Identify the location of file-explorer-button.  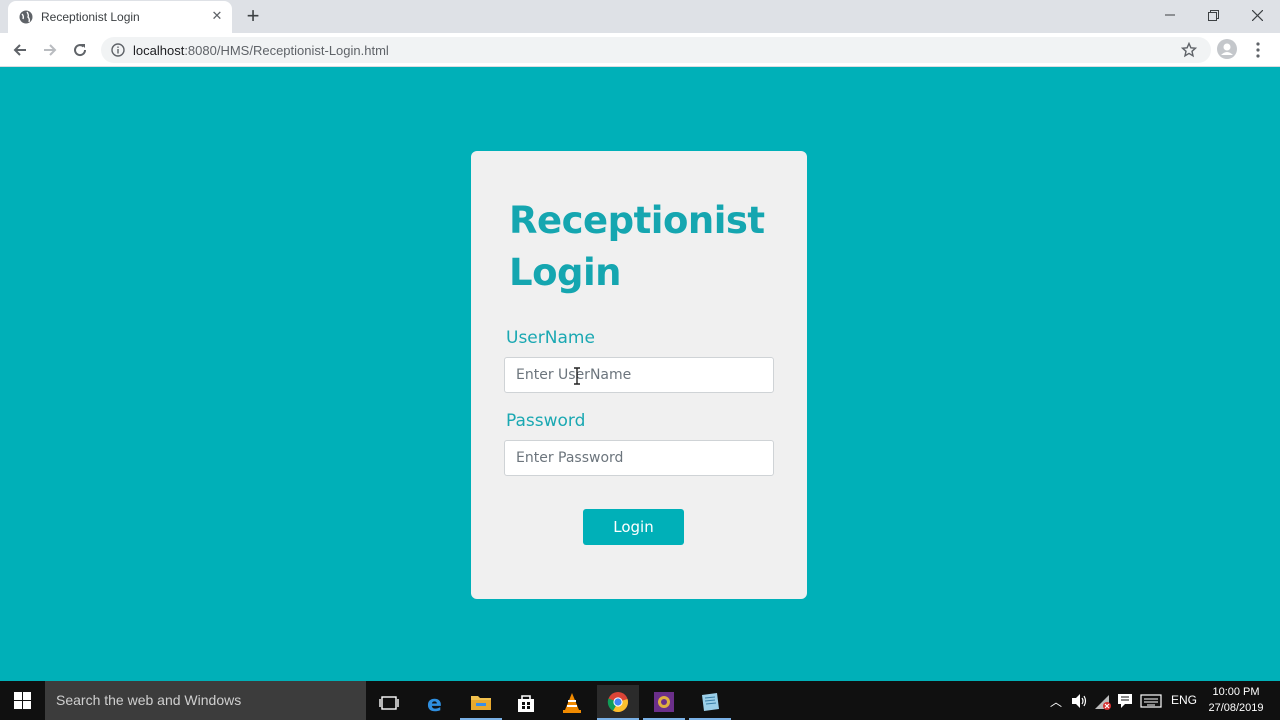
(481, 702).